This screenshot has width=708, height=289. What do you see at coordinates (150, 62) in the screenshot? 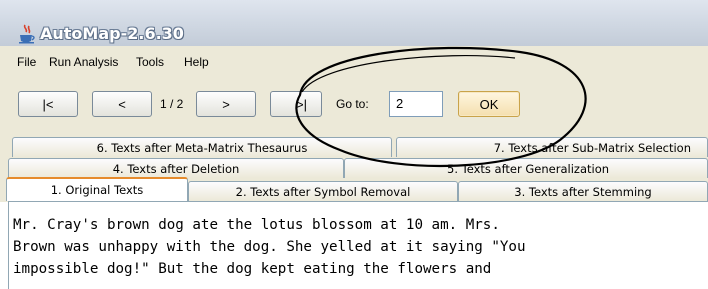
I see `menu-tools: Tools` at bounding box center [150, 62].